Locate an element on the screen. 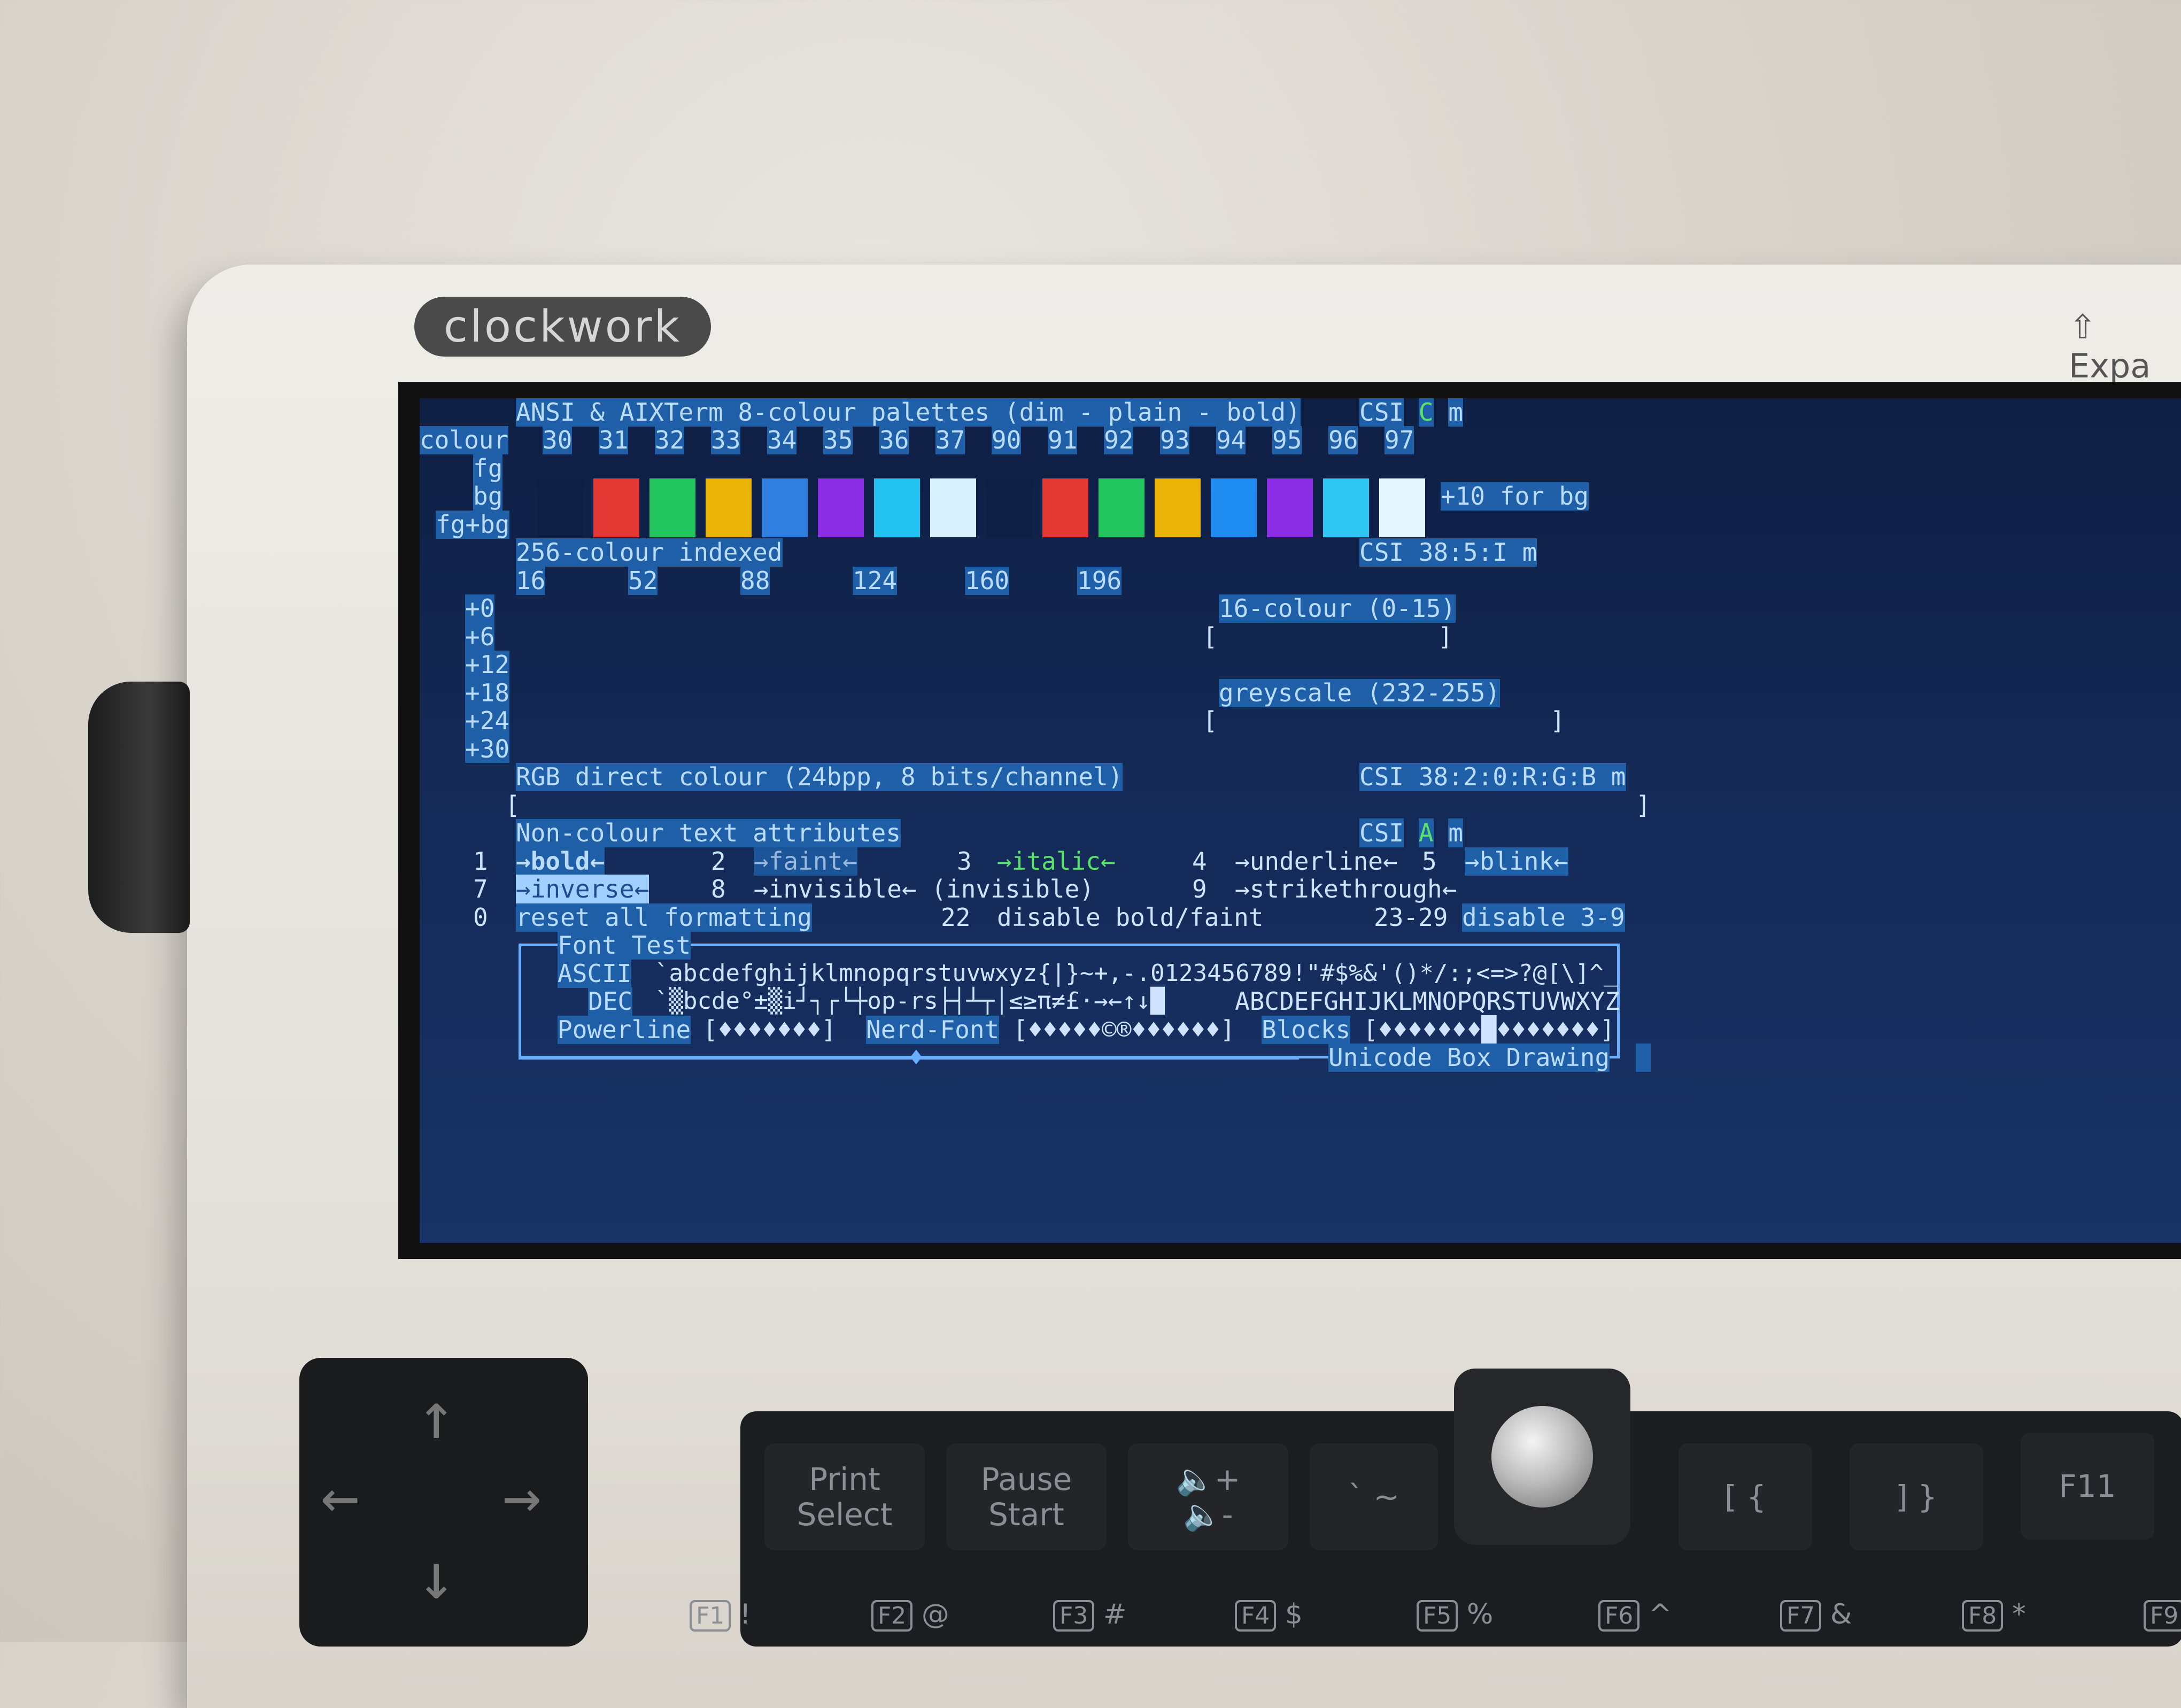  greyscale-label: greyscale (232-255) is located at coordinates (1360, 692).